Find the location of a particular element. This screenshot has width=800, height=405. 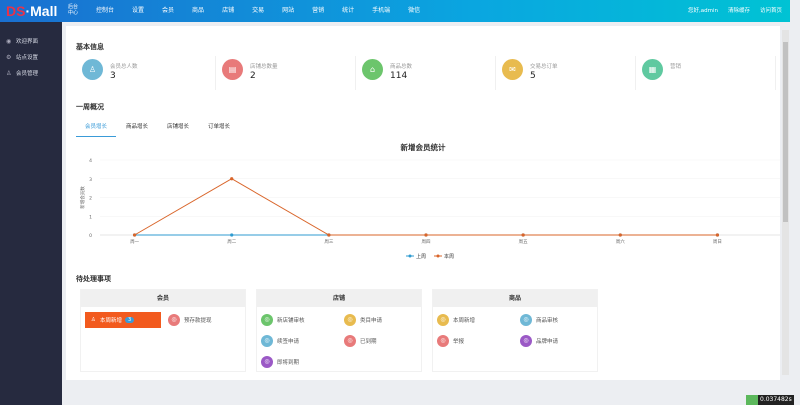

stat-card: ✉ 交易总订单 5 is located at coordinates (566, 73).